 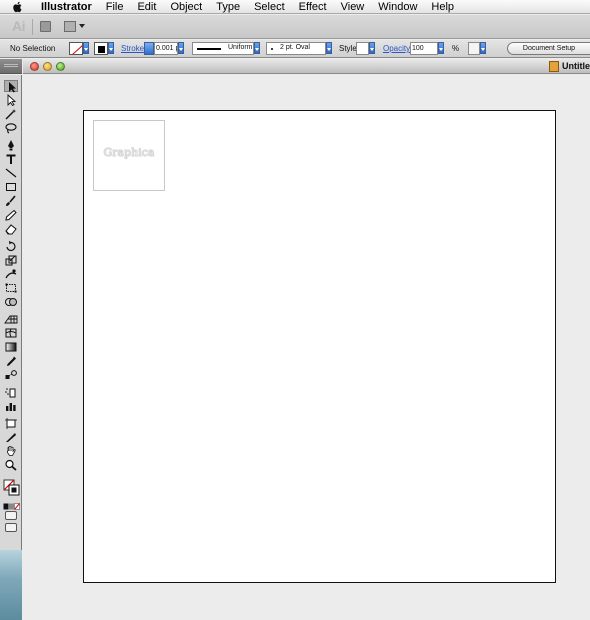 I want to click on fill-color-dropdown, so click(x=86, y=48).